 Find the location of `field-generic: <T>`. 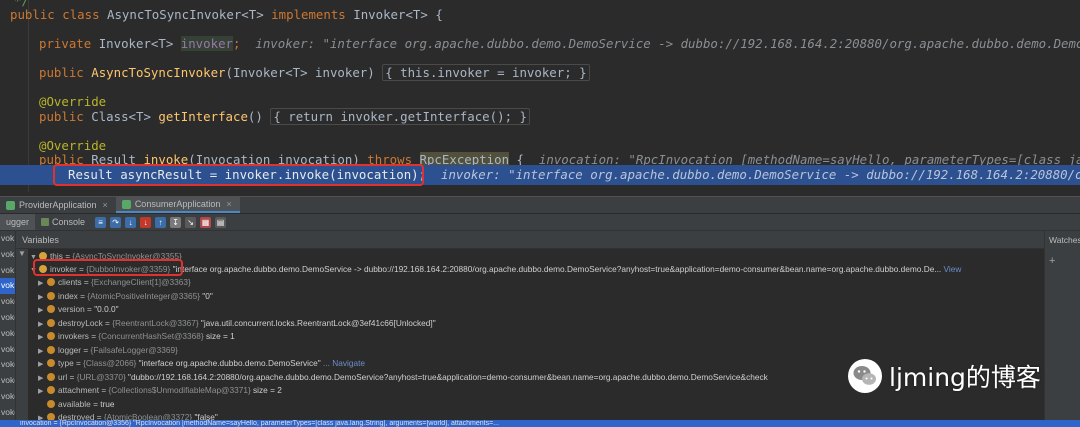

field-generic: <T> is located at coordinates (162, 43).